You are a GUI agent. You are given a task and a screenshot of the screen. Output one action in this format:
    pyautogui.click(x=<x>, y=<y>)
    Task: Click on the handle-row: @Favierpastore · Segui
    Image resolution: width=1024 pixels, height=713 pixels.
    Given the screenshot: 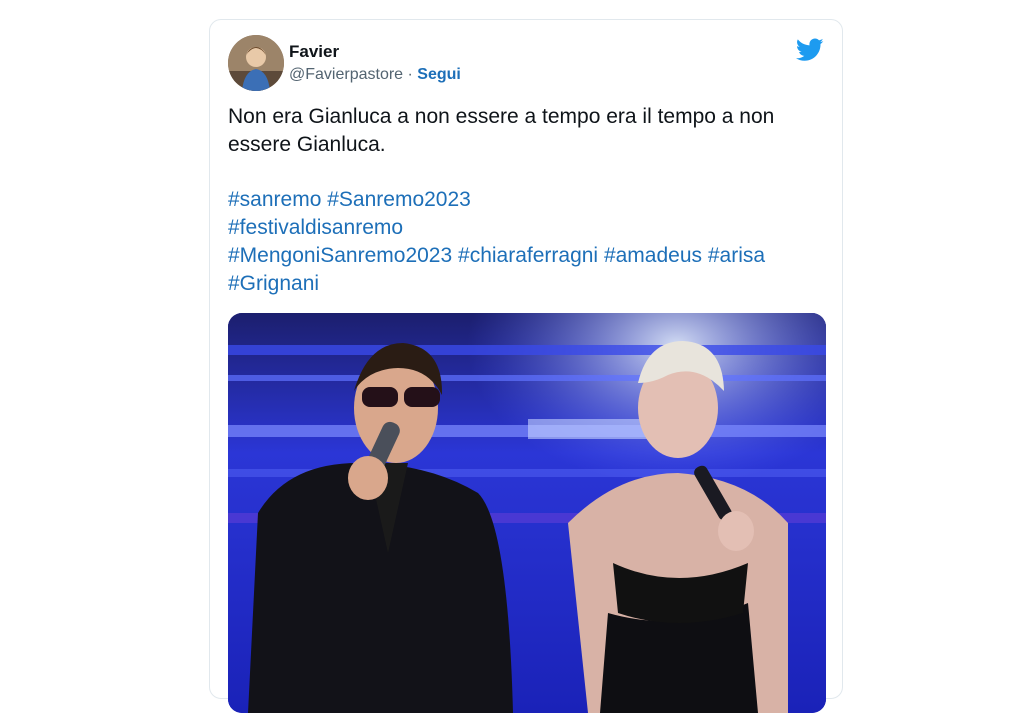 What is the action you would take?
    pyautogui.click(x=375, y=75)
    